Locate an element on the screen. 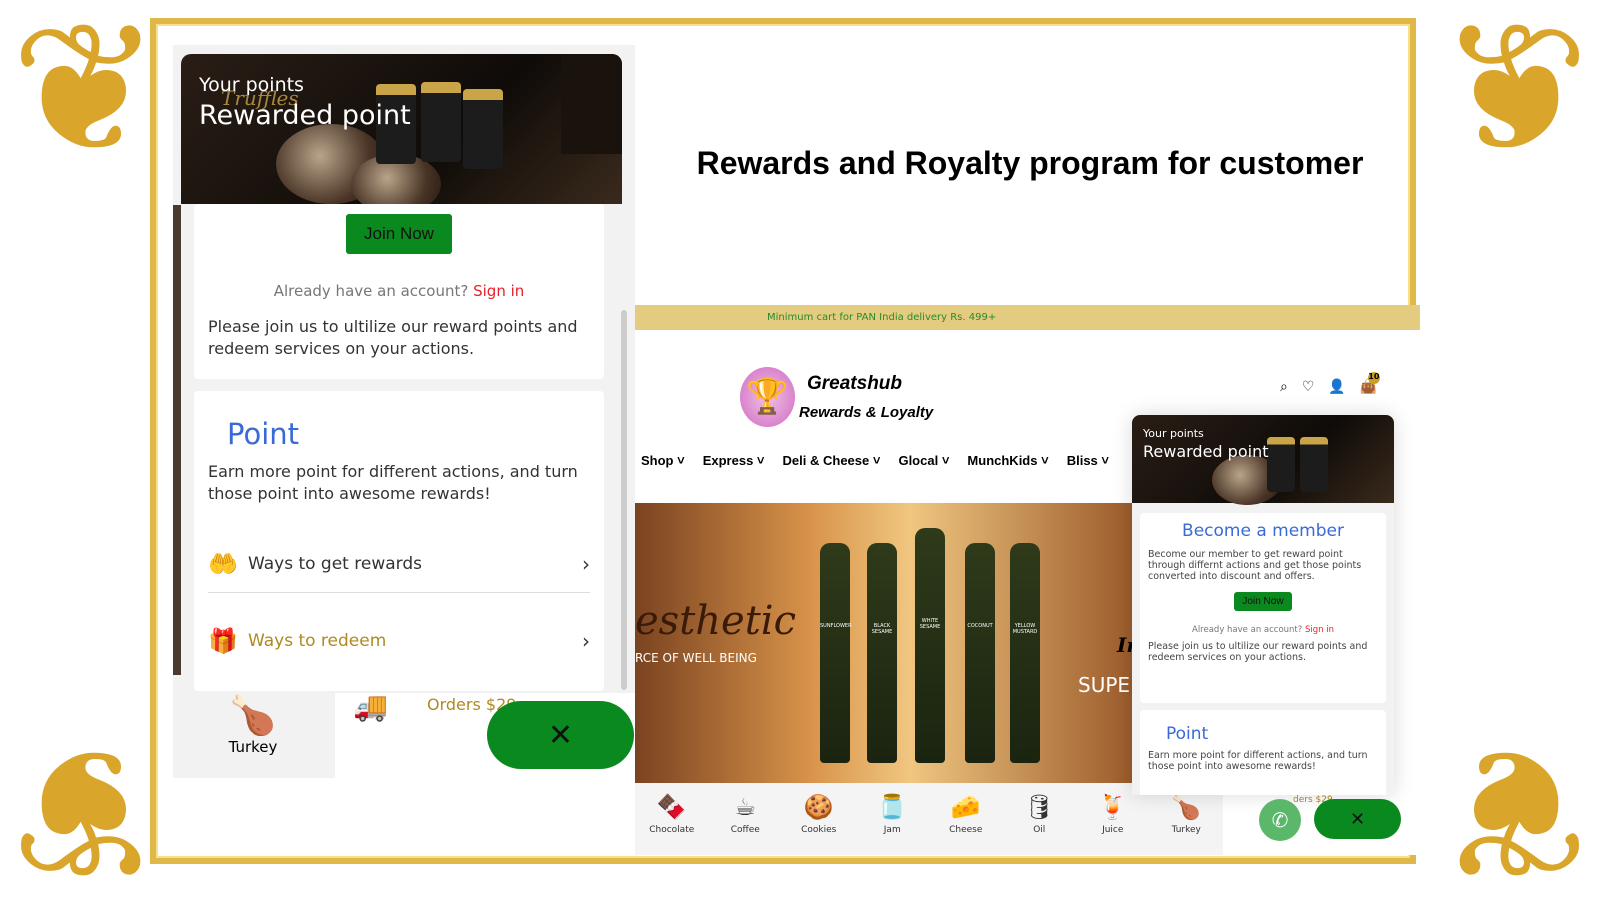 This screenshot has width=1600, height=915. chocolate-icon: 🍫 is located at coordinates (671, 807).